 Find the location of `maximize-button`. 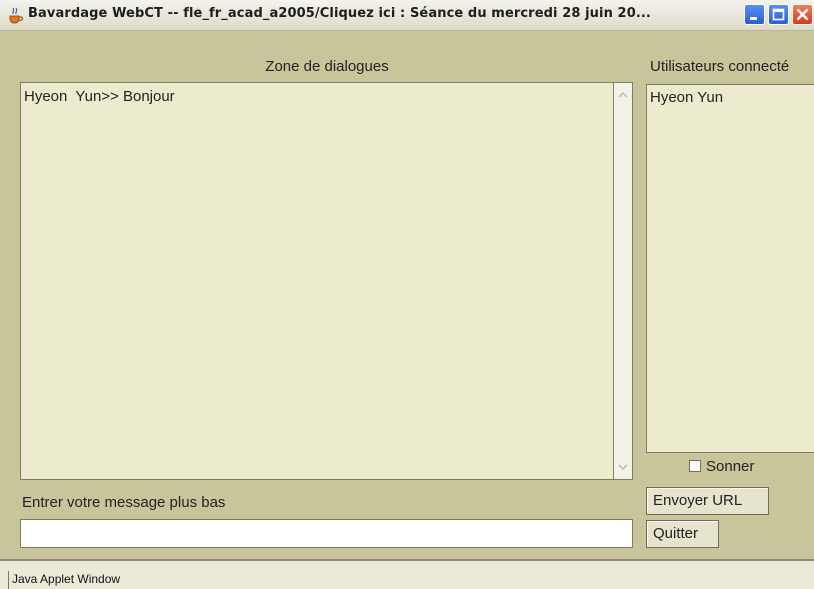

maximize-button is located at coordinates (778, 14).